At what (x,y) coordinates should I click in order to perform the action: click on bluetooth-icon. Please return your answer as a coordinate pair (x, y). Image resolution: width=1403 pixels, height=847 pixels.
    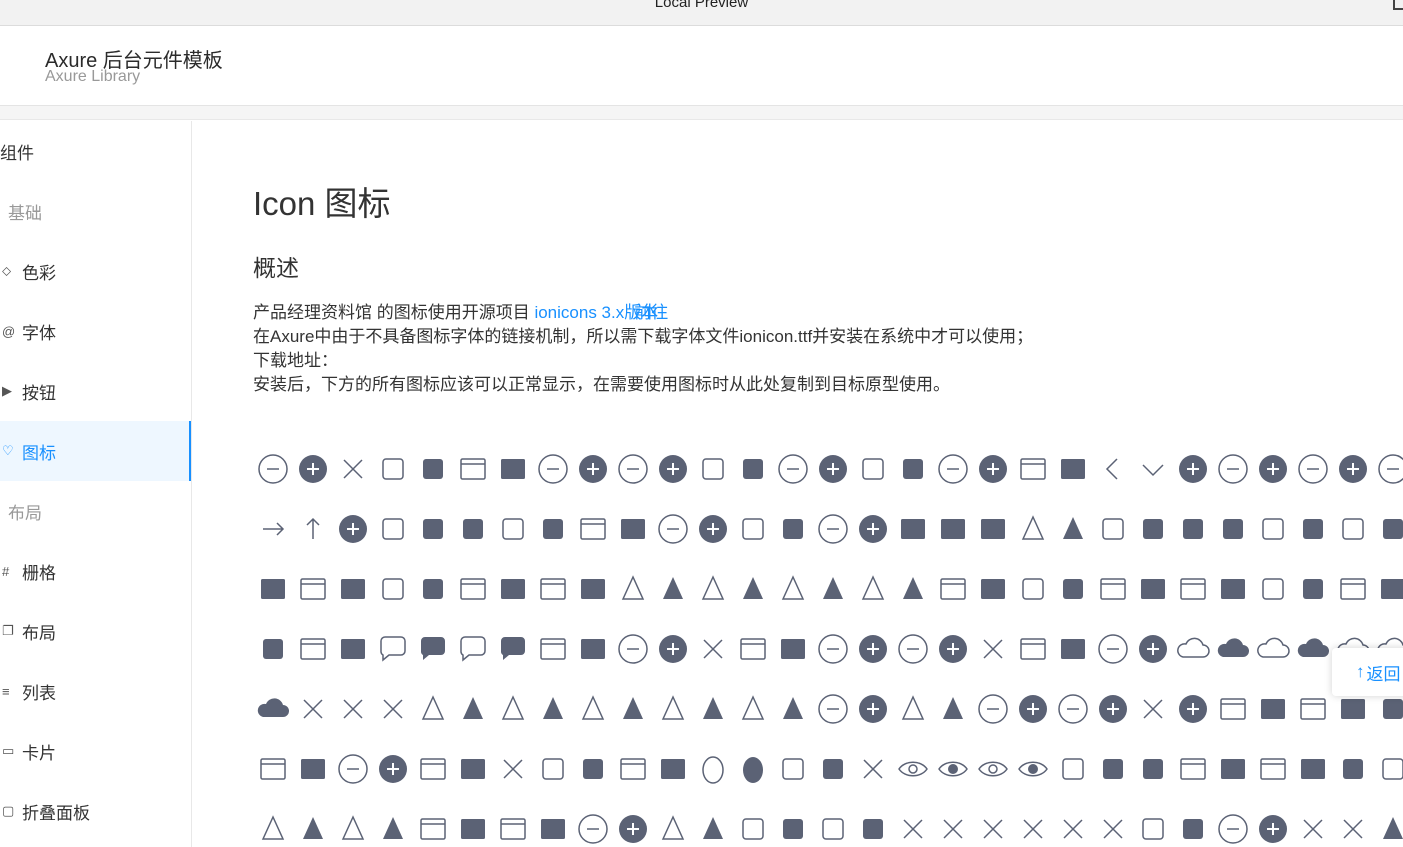
    Looking at the image, I should click on (1233, 529).